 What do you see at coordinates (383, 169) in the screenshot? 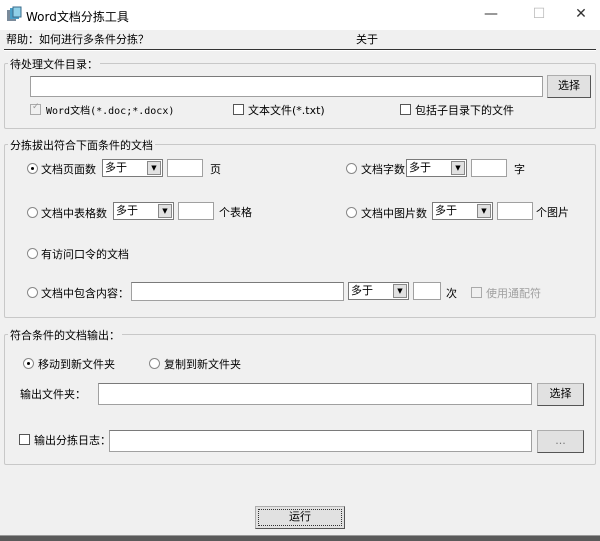
I see `word-count-label: 文档字数` at bounding box center [383, 169].